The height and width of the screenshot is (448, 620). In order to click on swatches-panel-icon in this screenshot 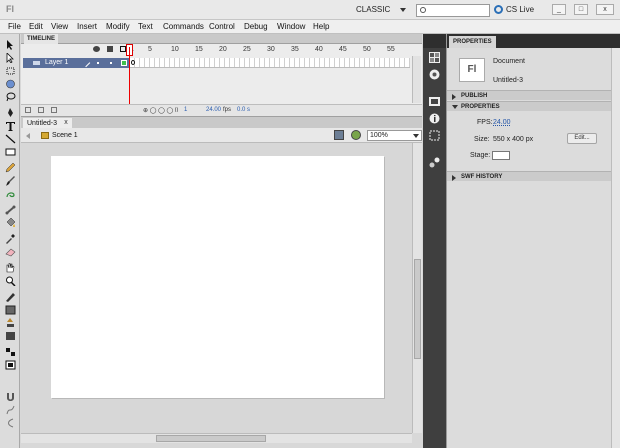, I will do `click(434, 74)`.